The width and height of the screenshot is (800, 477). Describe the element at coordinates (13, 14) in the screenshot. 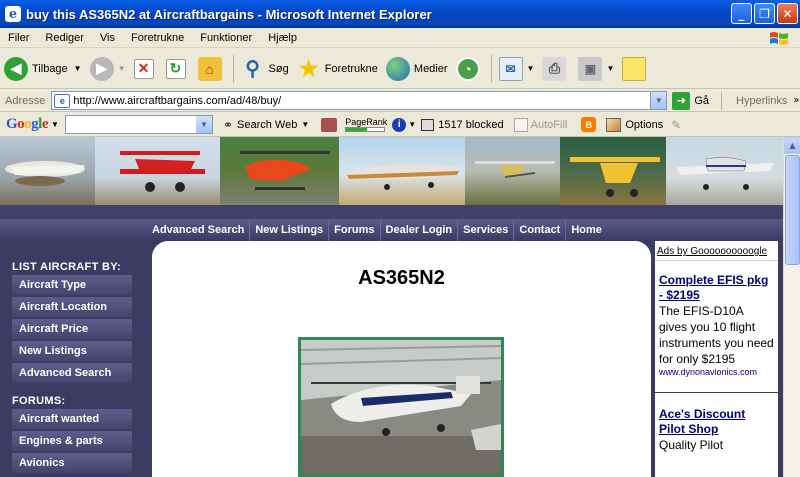

I see `ie-logo-icon: e` at that location.